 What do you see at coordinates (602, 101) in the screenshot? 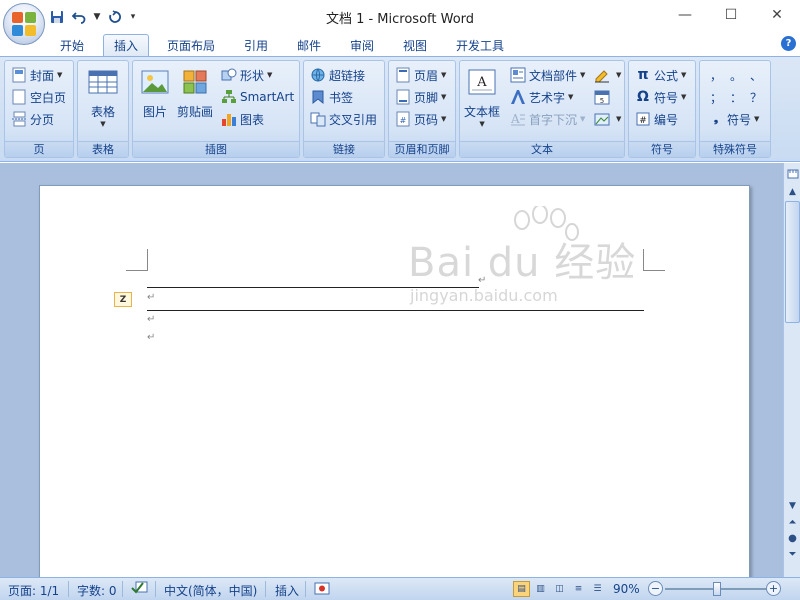
I see `svg-text: 5` at bounding box center [602, 101].